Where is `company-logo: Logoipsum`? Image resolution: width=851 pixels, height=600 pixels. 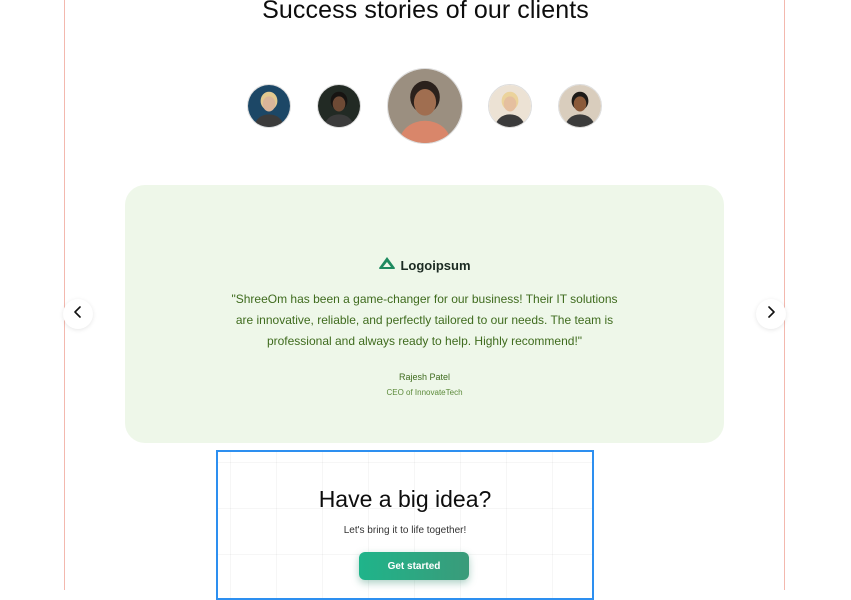 company-logo: Logoipsum is located at coordinates (424, 265).